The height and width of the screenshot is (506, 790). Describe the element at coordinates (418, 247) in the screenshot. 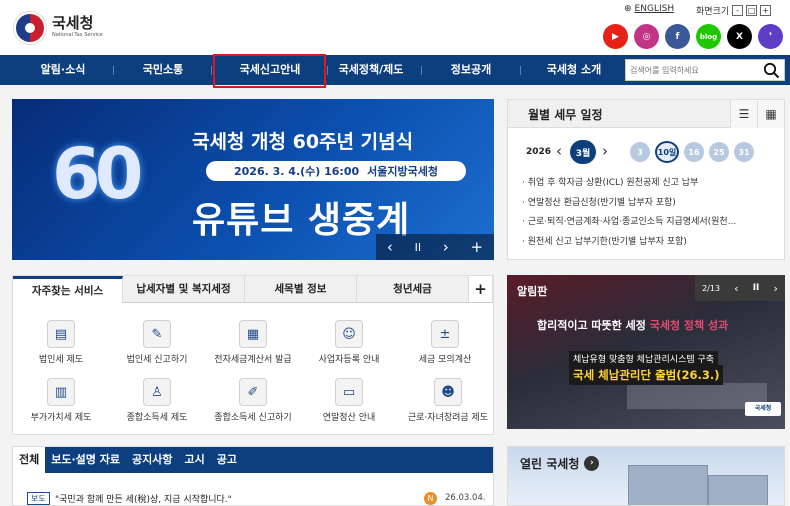

I see `banner-pause-button: II` at that location.